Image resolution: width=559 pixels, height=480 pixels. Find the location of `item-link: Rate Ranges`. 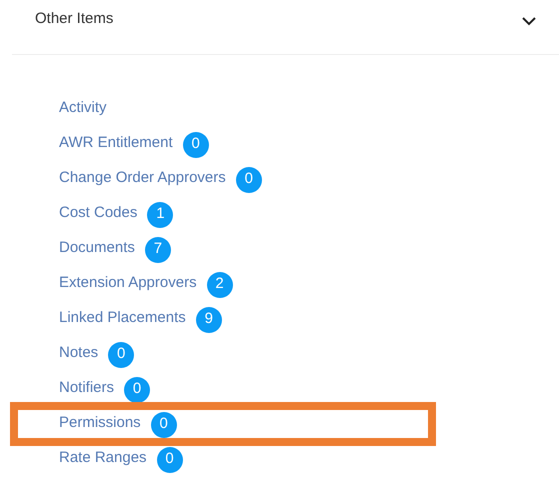

item-link: Rate Ranges is located at coordinates (103, 458).